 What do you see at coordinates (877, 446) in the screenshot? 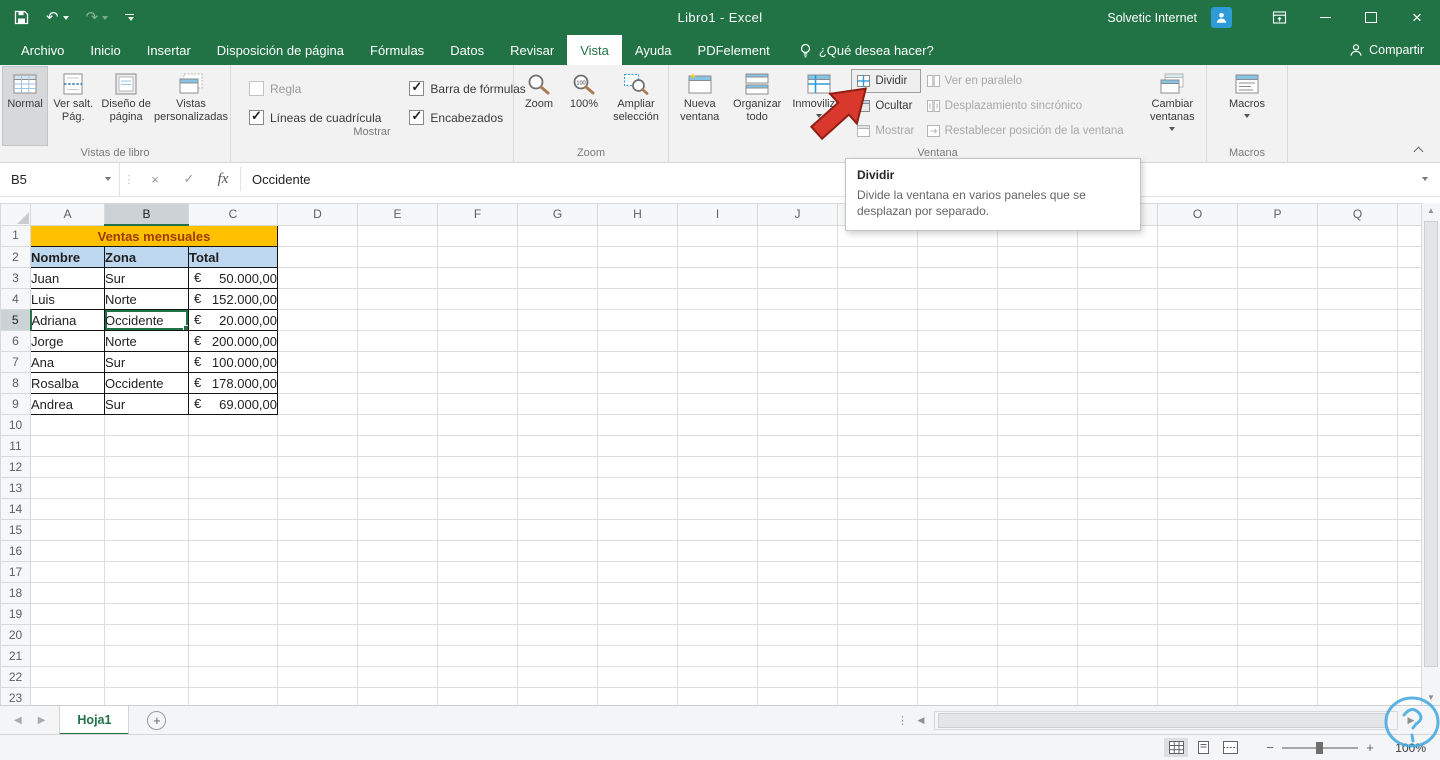
I see `cell-K11` at bounding box center [877, 446].